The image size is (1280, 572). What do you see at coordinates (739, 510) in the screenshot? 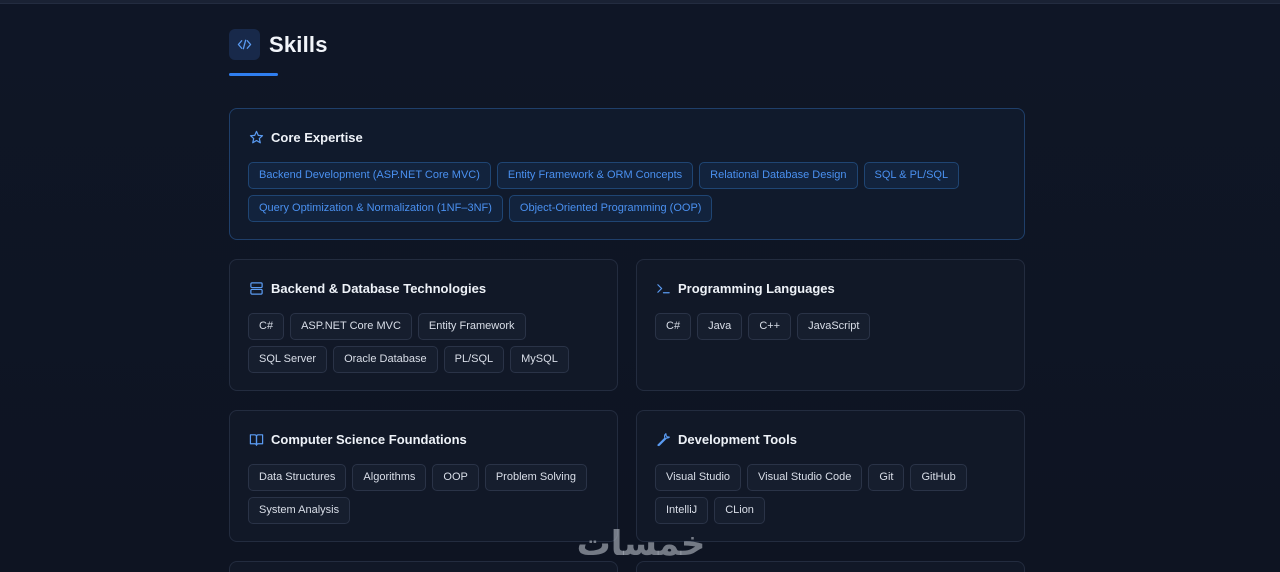
I see `skill-tag: CLion` at bounding box center [739, 510].